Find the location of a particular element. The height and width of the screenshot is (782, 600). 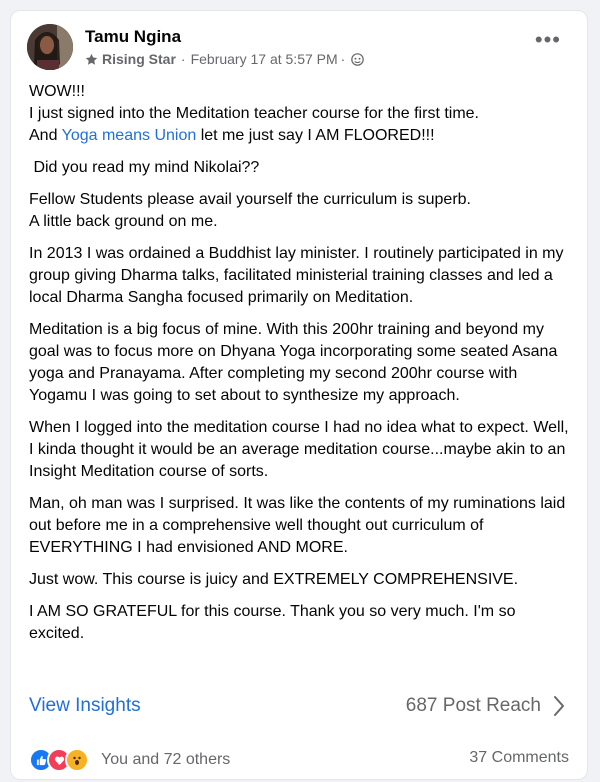

member-badge: Rising Star is located at coordinates (139, 59).